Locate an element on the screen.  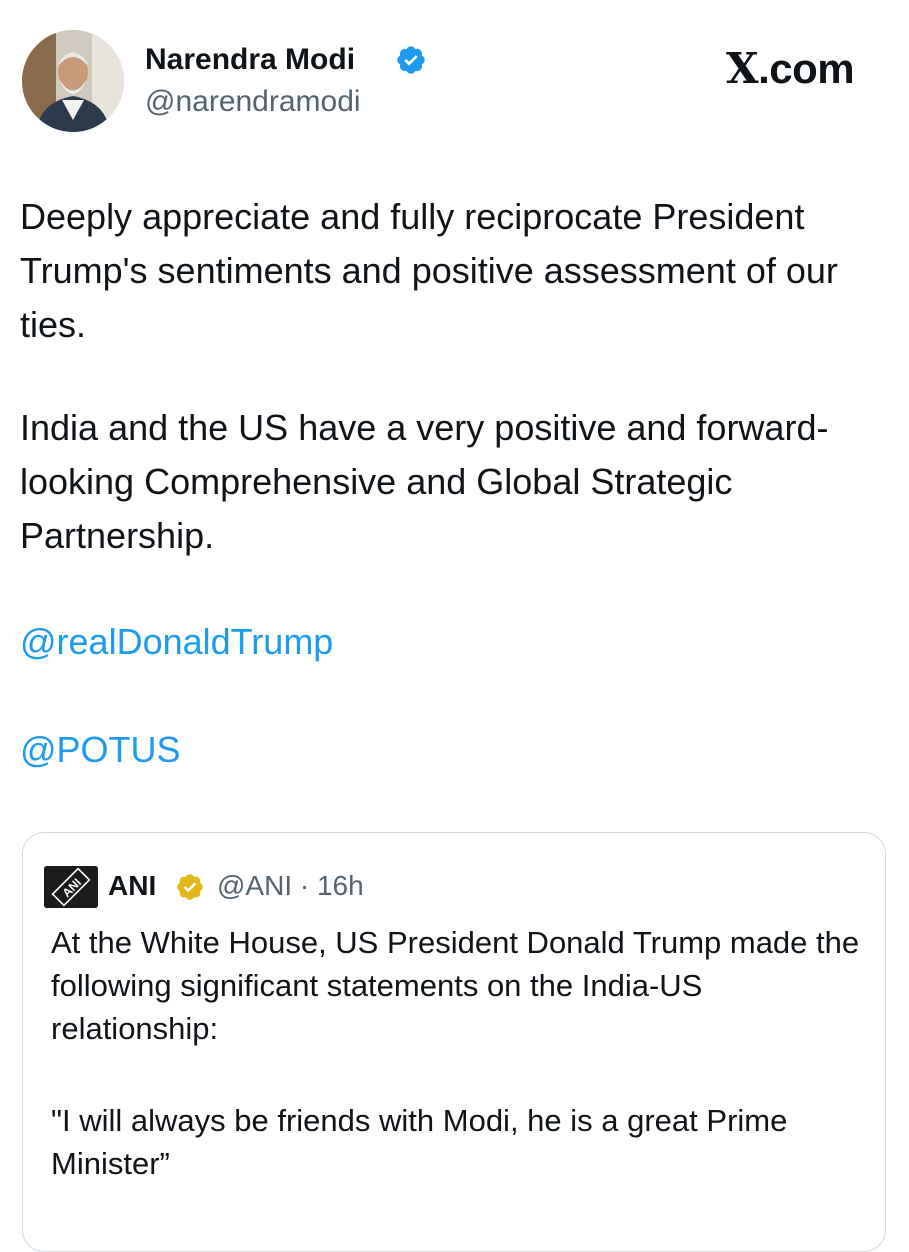
avatar is located at coordinates (73, 81).